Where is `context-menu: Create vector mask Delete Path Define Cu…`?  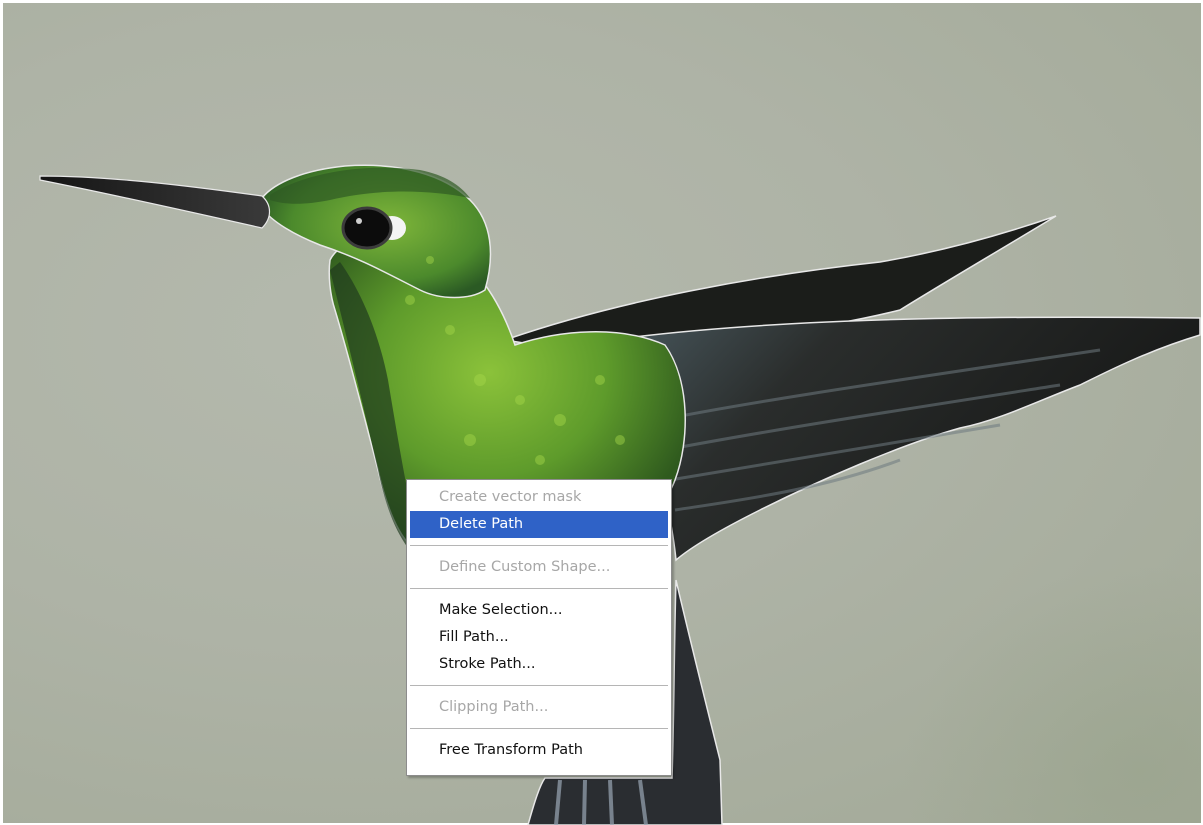
context-menu: Create vector mask Delete Path Define Cu… is located at coordinates (539, 627).